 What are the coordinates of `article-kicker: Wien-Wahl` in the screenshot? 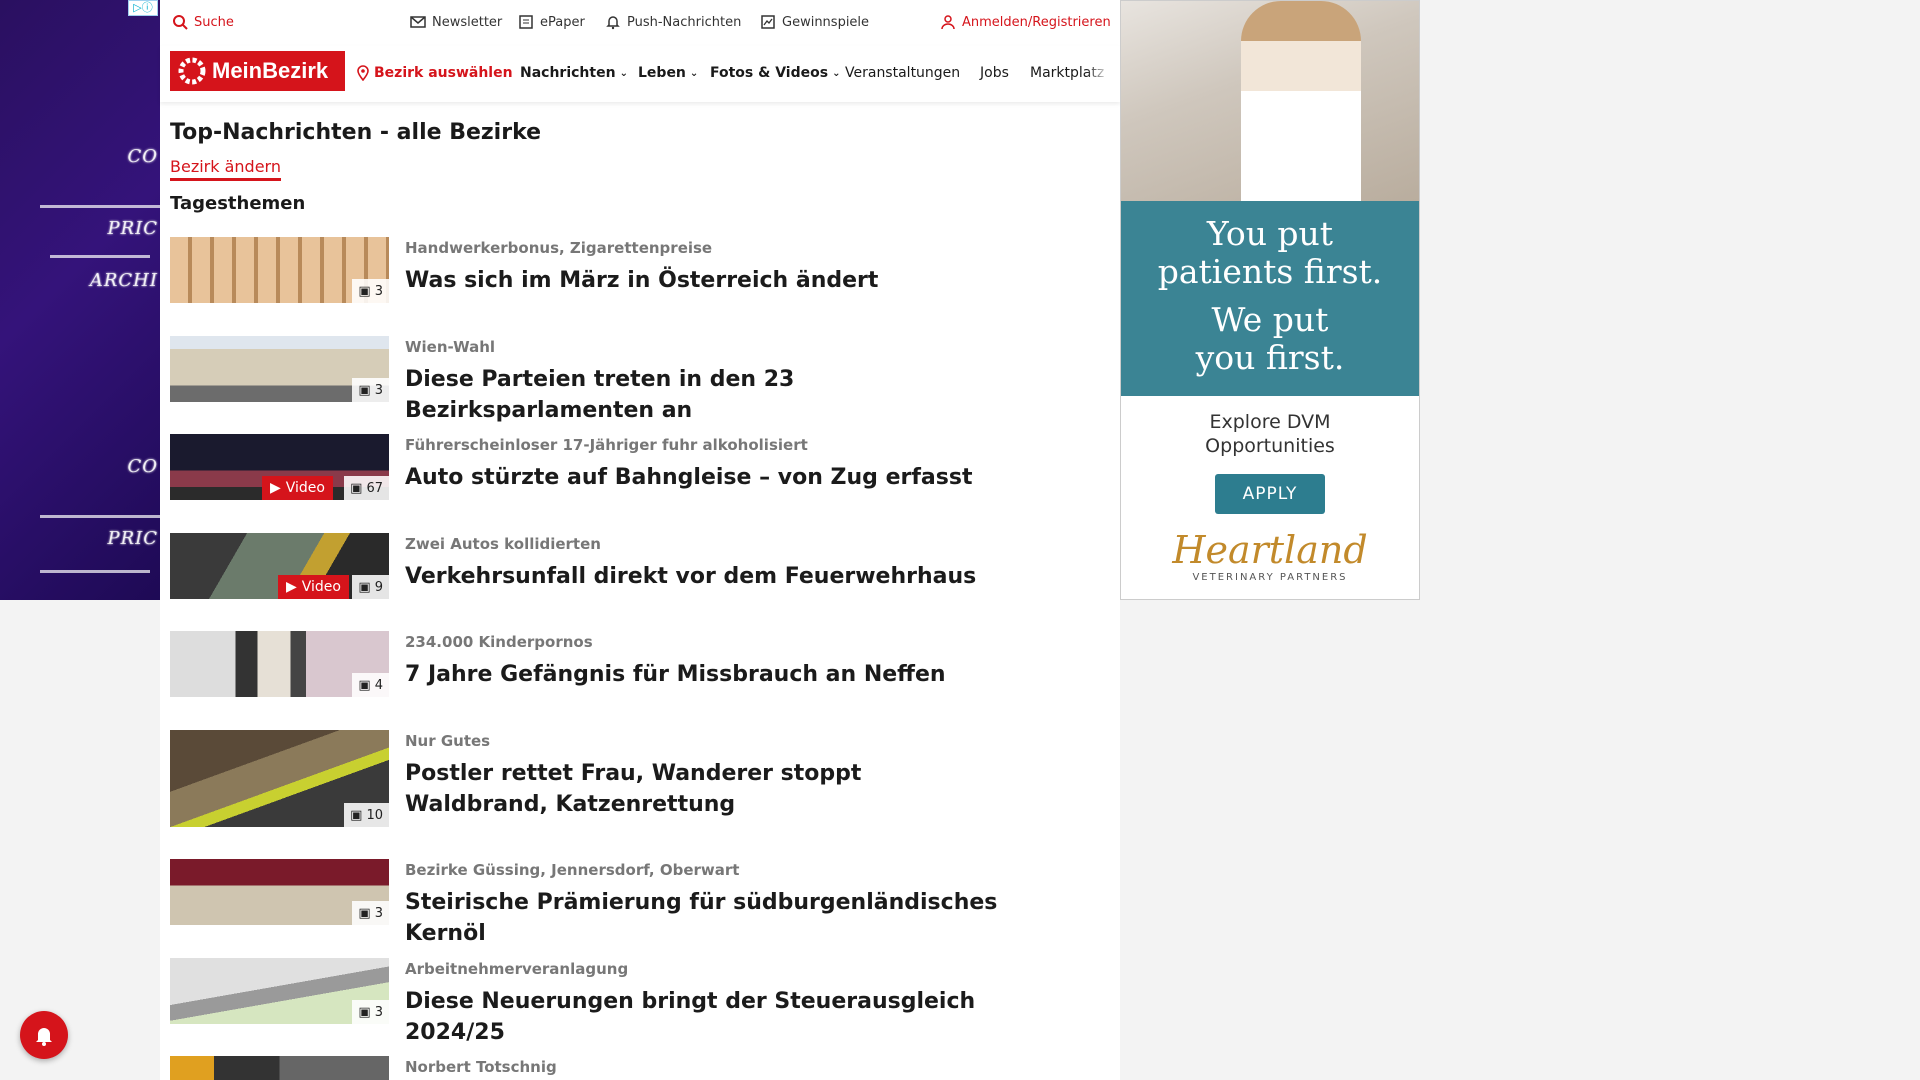 It's located at (450, 347).